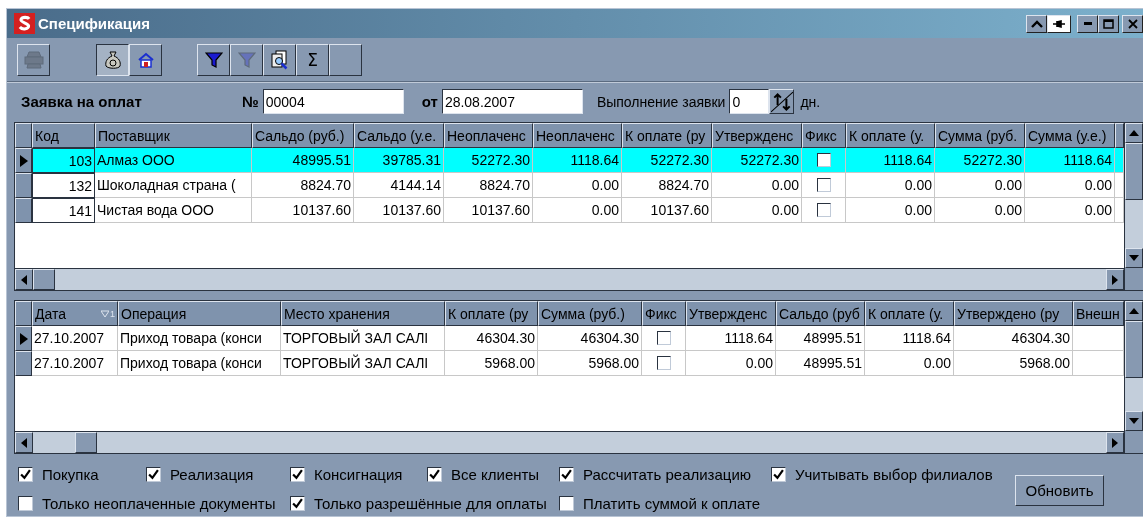 The height and width of the screenshot is (517, 1143). What do you see at coordinates (569, 185) in the screenshot?
I see `table-row: 132 Шоколадная страна ( 8824.70 4144.14 8824.70 0.00 8824.70 0.00 0.00 0.00 0.00` at bounding box center [569, 185].